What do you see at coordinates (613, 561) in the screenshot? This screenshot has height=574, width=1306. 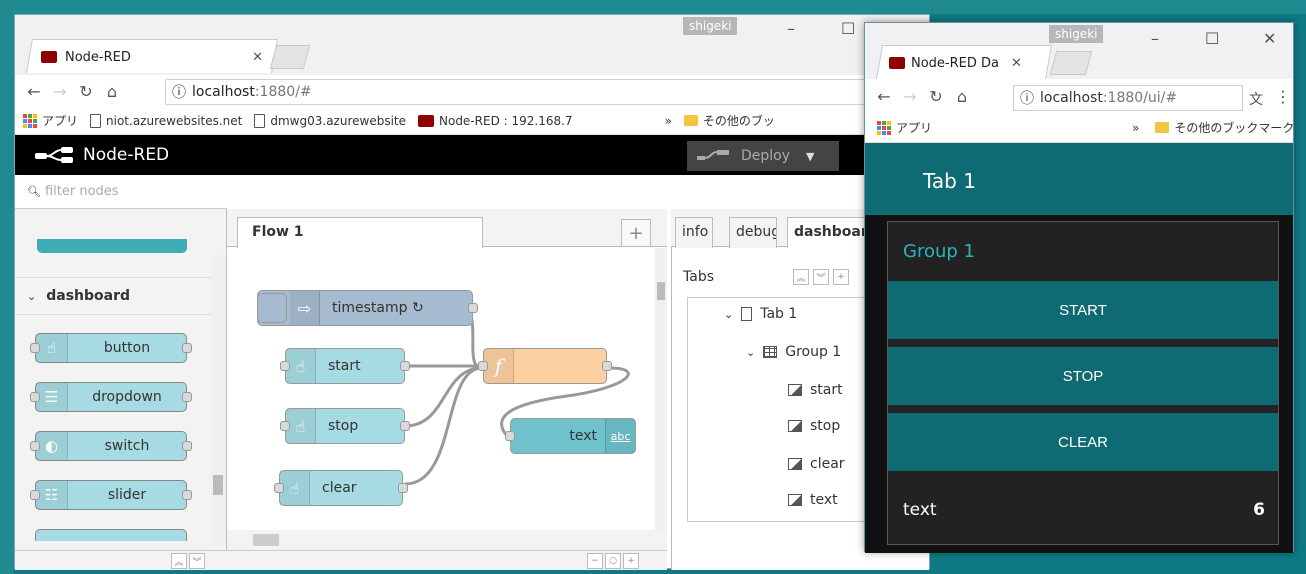 I see `zoom-reset-icon: ○` at bounding box center [613, 561].